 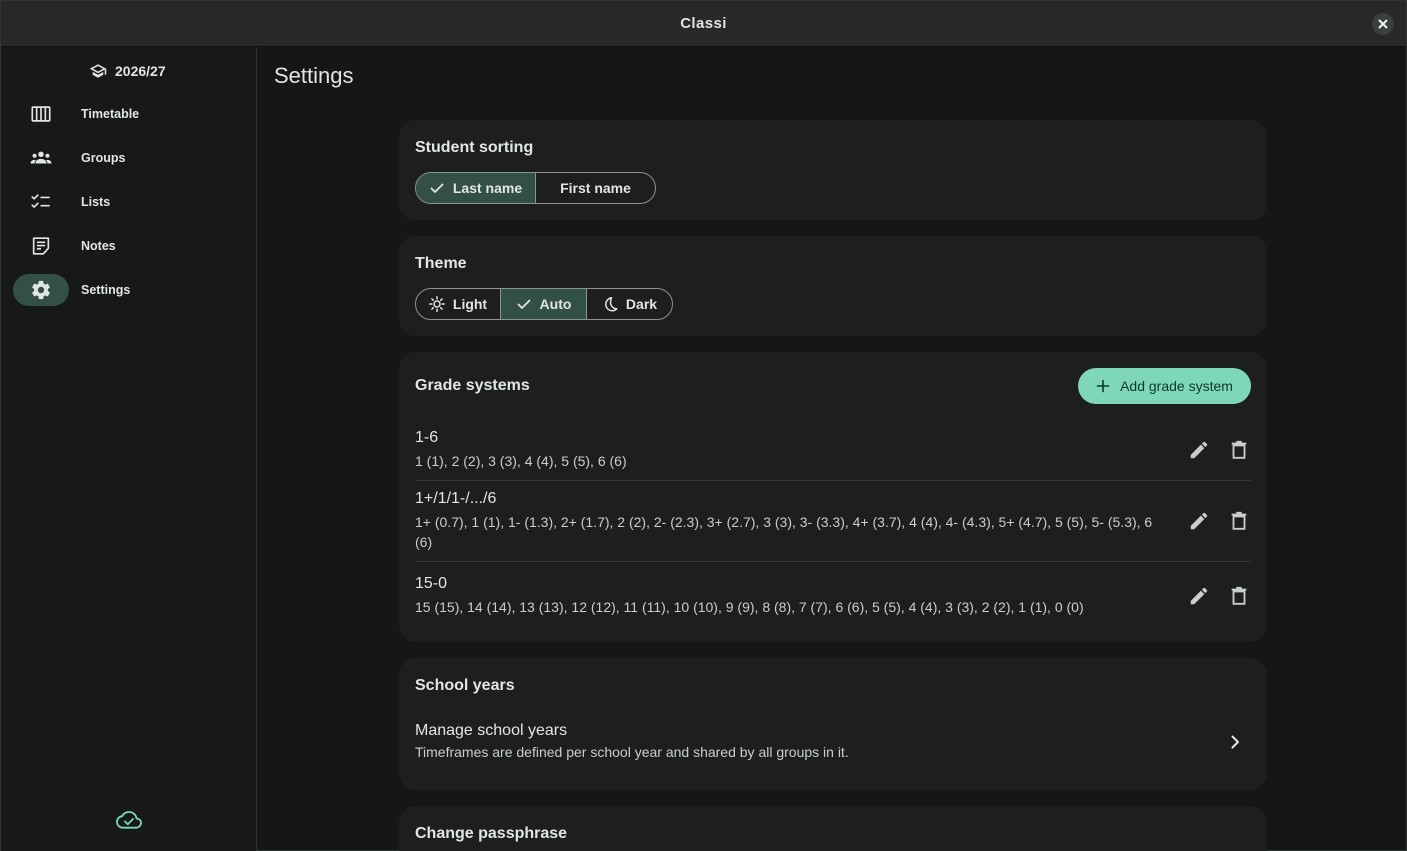 I want to click on groups-icon, so click(x=41, y=157).